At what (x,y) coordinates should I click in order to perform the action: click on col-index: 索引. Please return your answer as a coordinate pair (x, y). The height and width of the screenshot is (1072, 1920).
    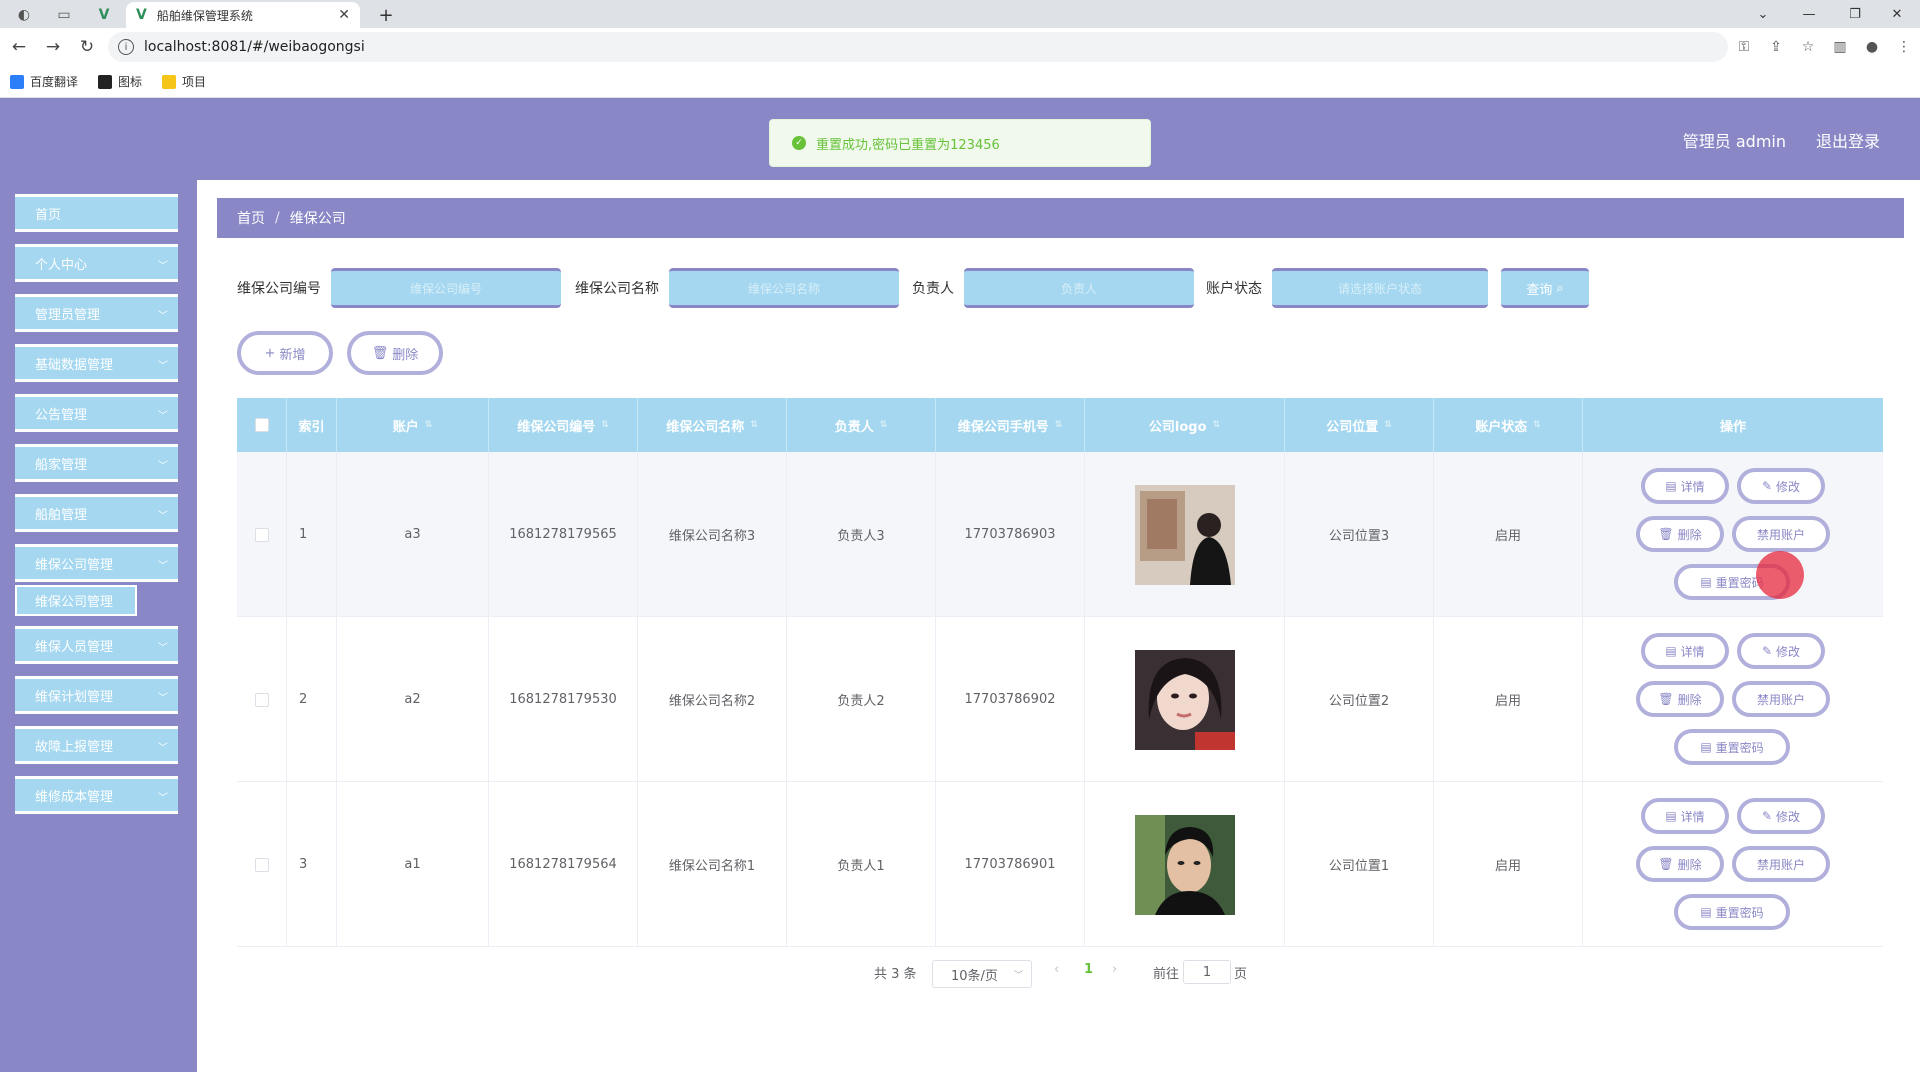
    Looking at the image, I should click on (312, 425).